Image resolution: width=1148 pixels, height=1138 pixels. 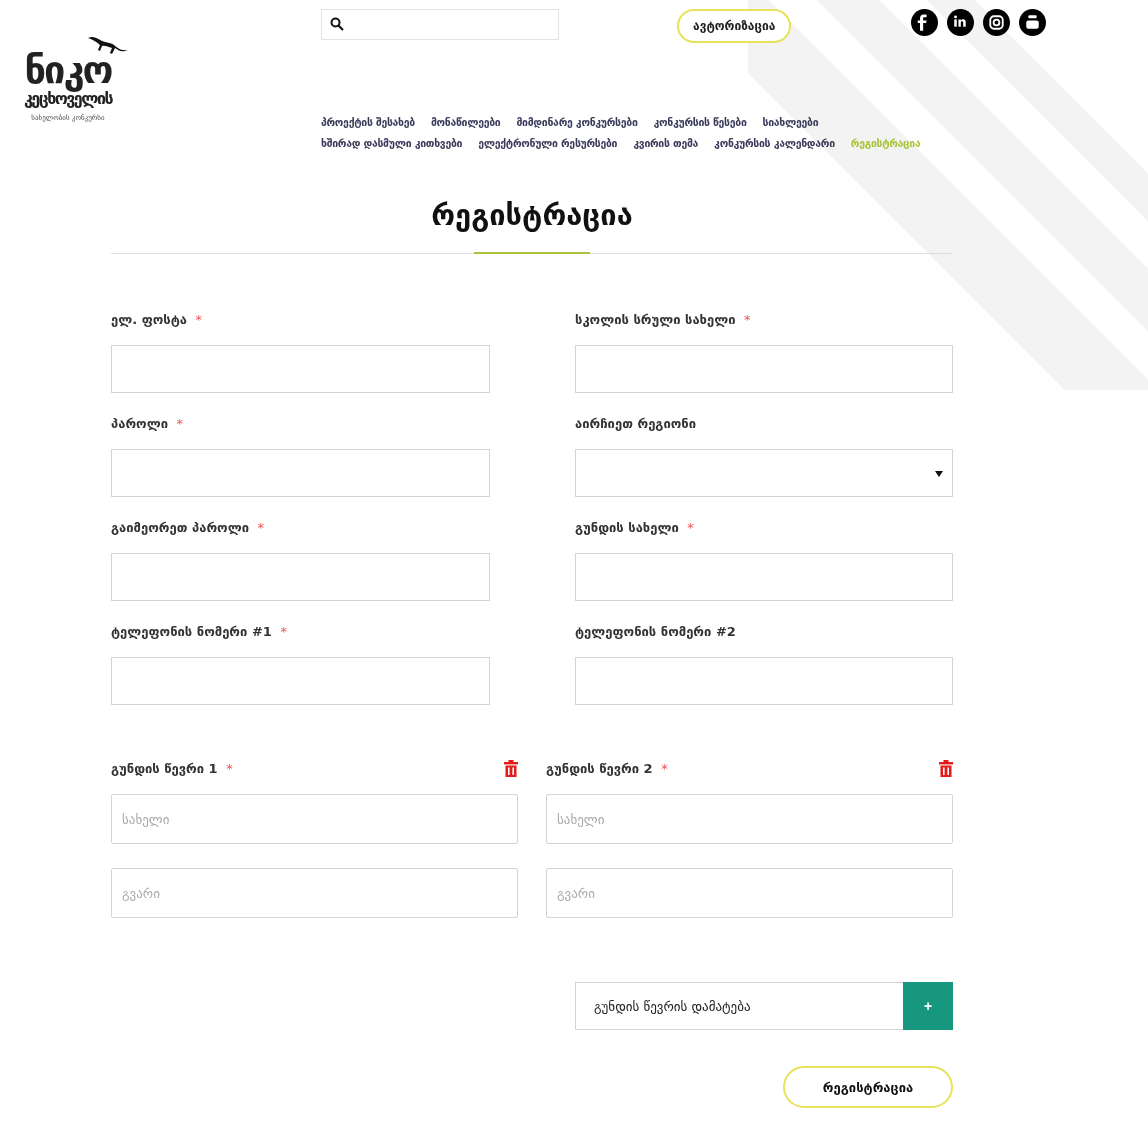 I want to click on nav-link: ხშირად დასმული კითხვები, so click(x=392, y=143).